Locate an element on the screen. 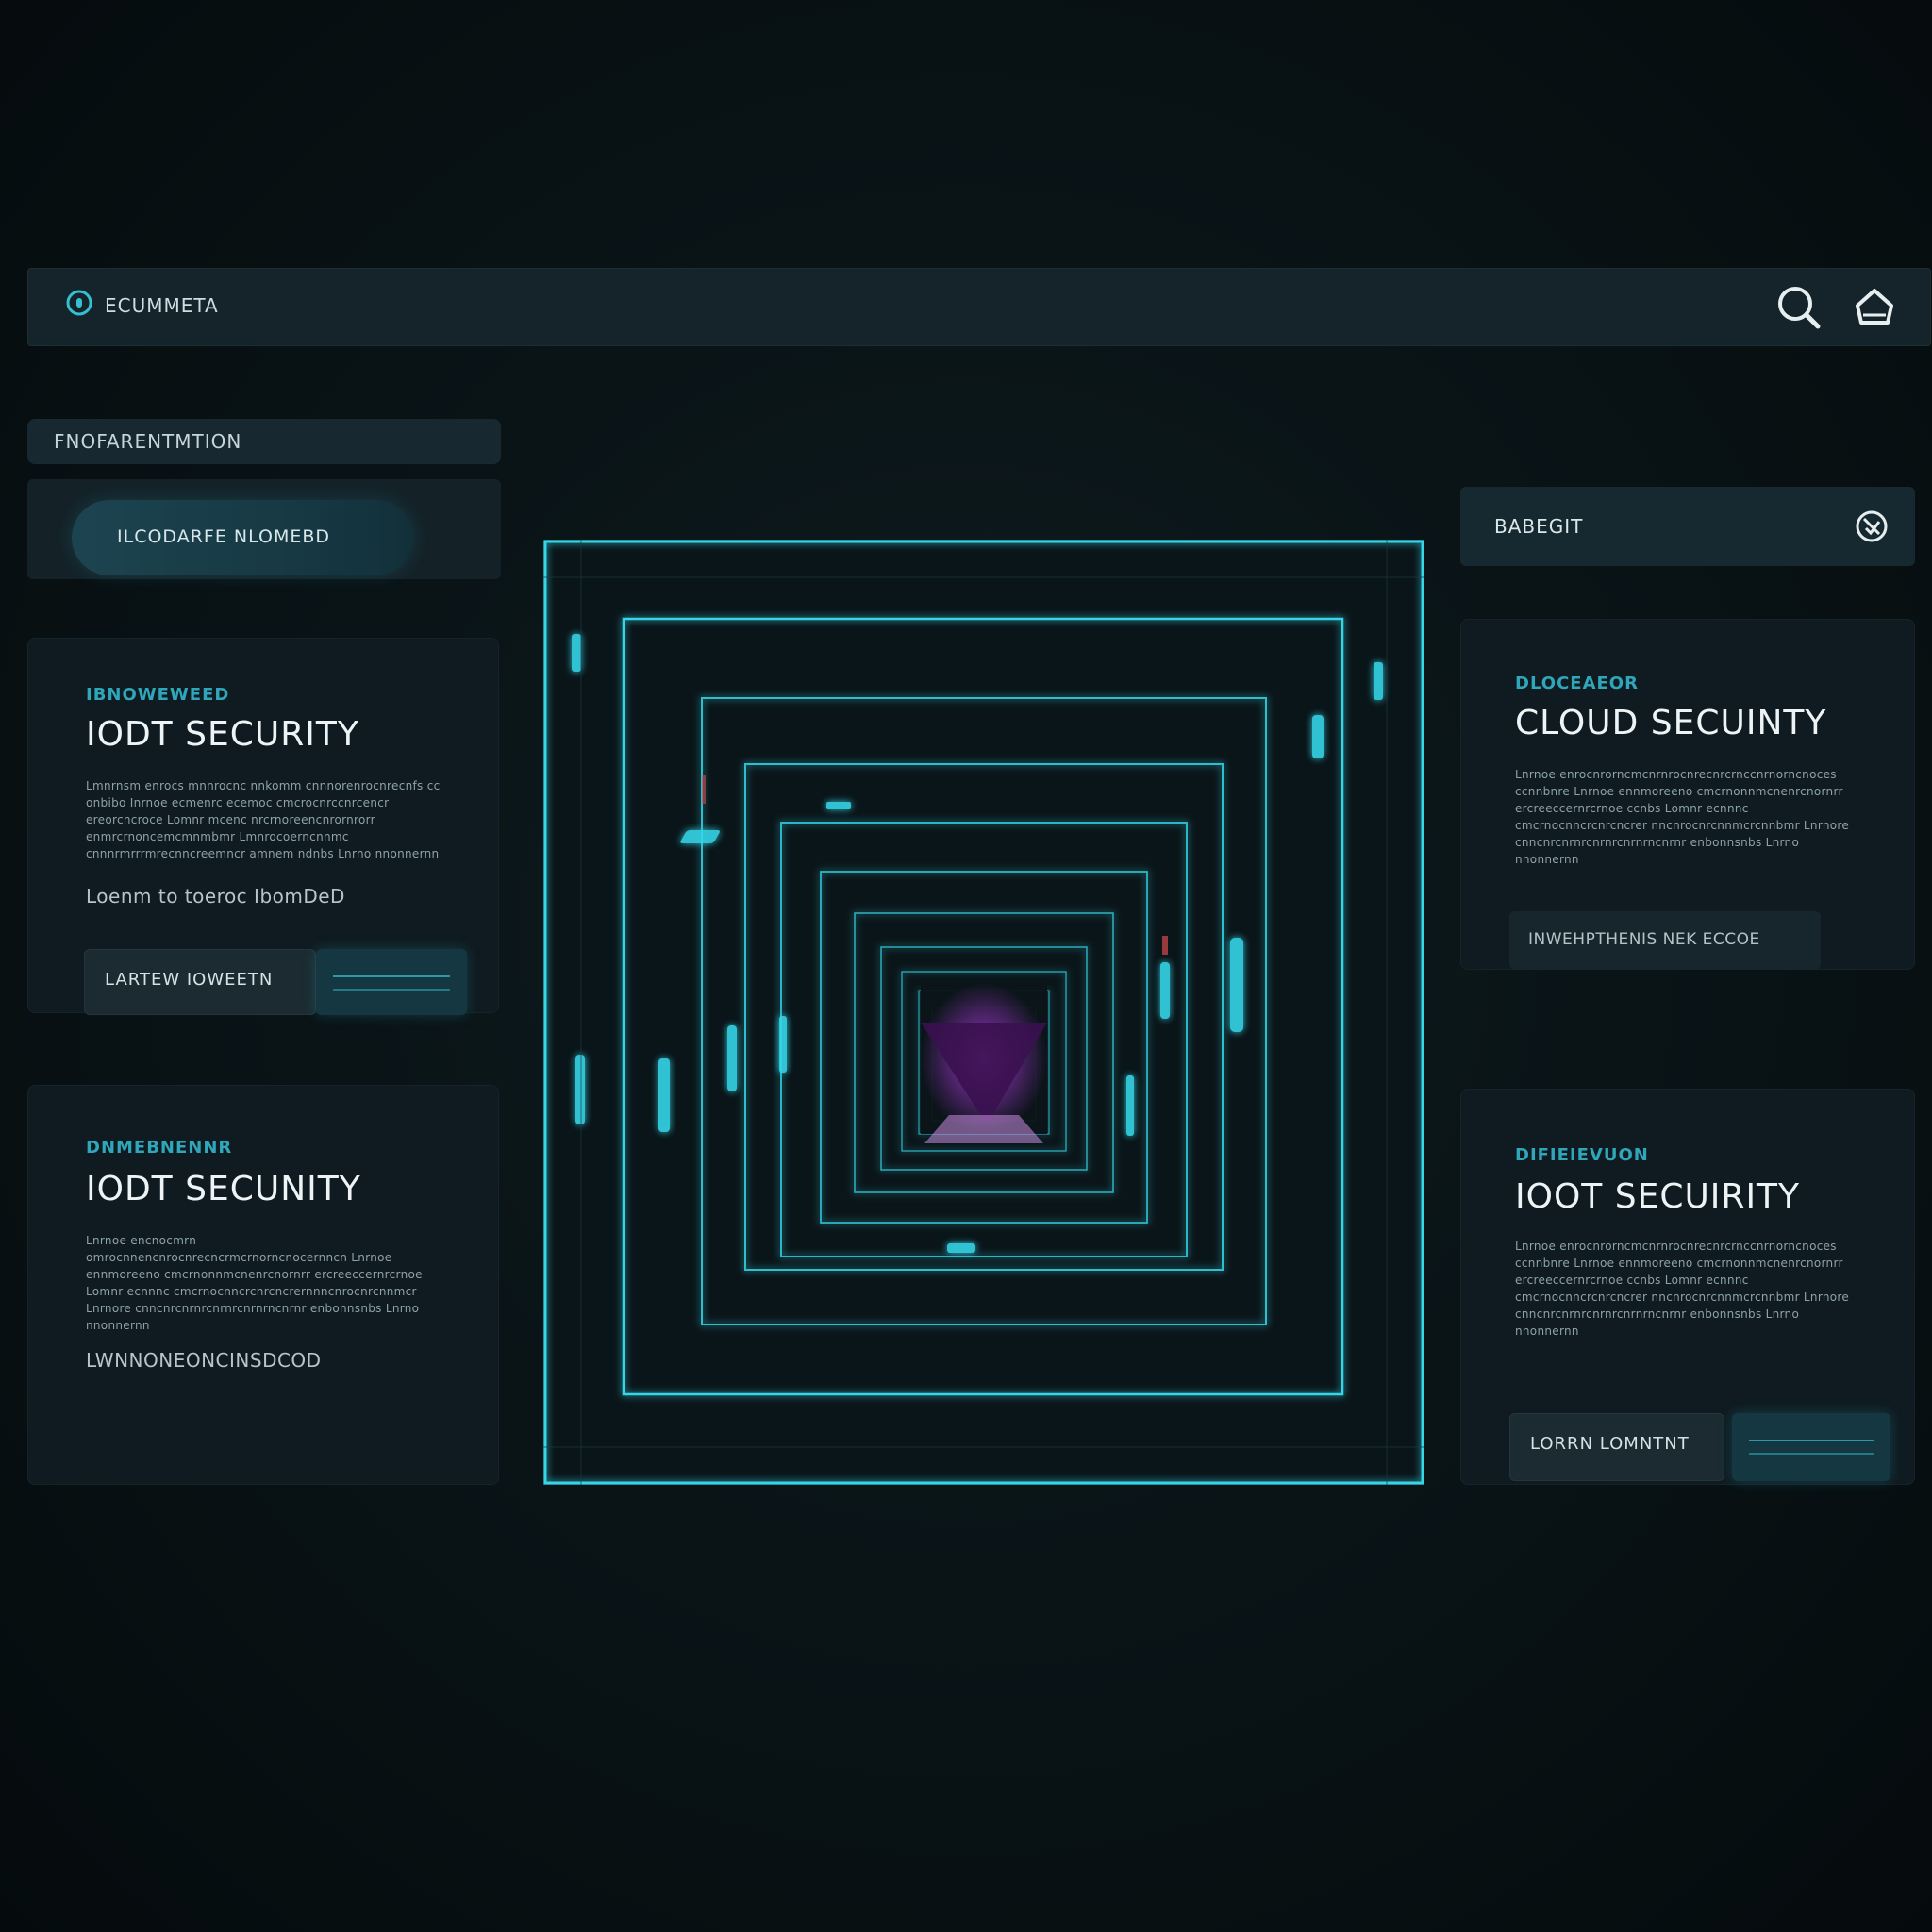  card-link: LWNNONEONCINSDCOD is located at coordinates (204, 1361).